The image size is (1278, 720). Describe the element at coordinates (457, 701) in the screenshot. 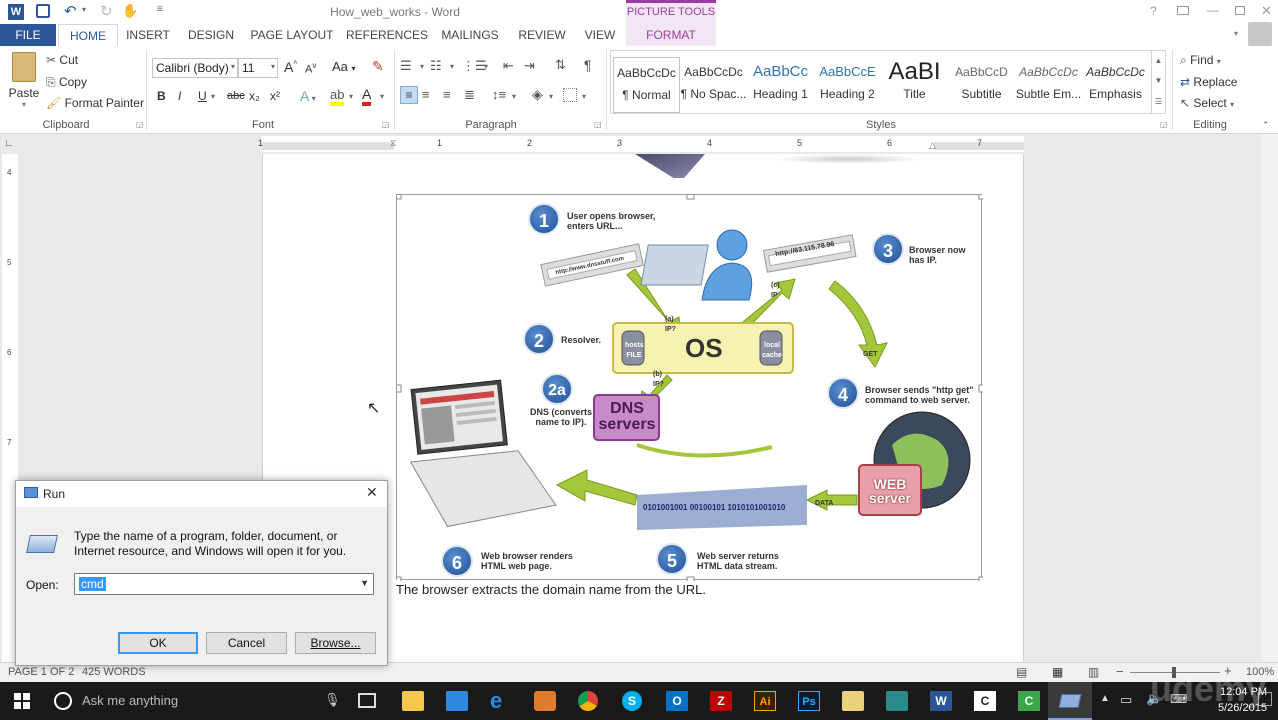

I see `store-icon` at that location.